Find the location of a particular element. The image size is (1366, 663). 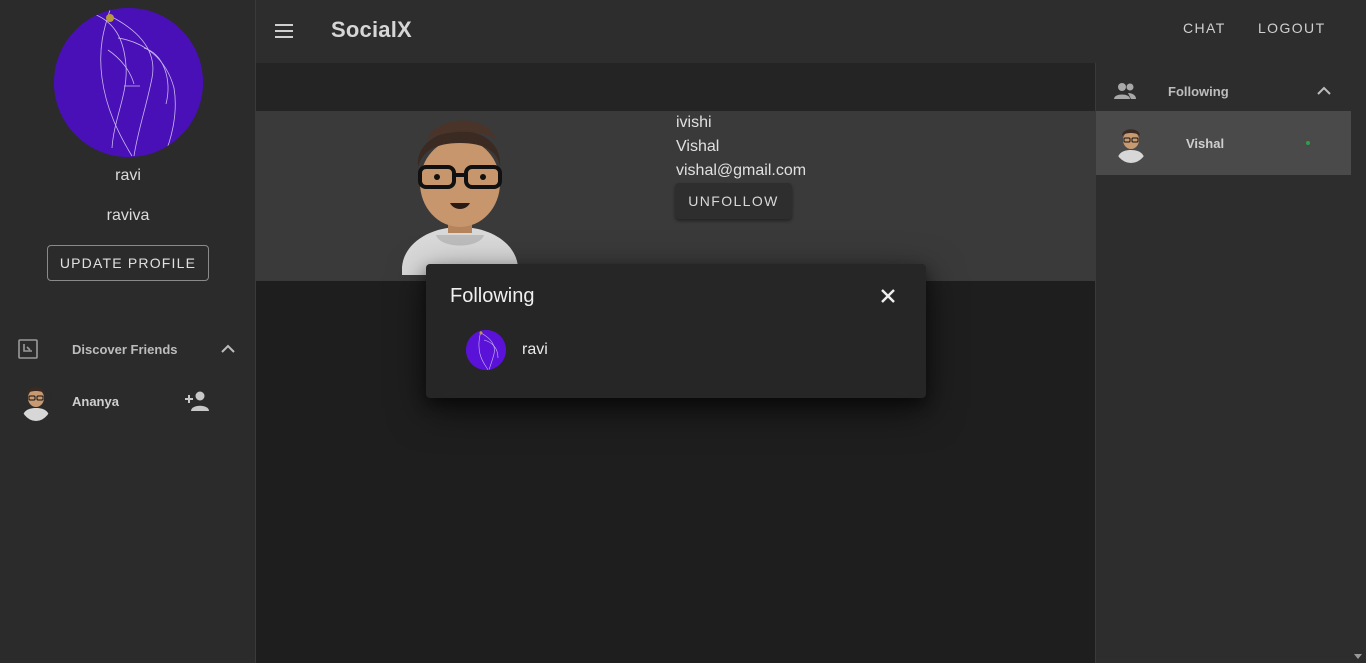

friend-name: Ananya is located at coordinates (95, 401).